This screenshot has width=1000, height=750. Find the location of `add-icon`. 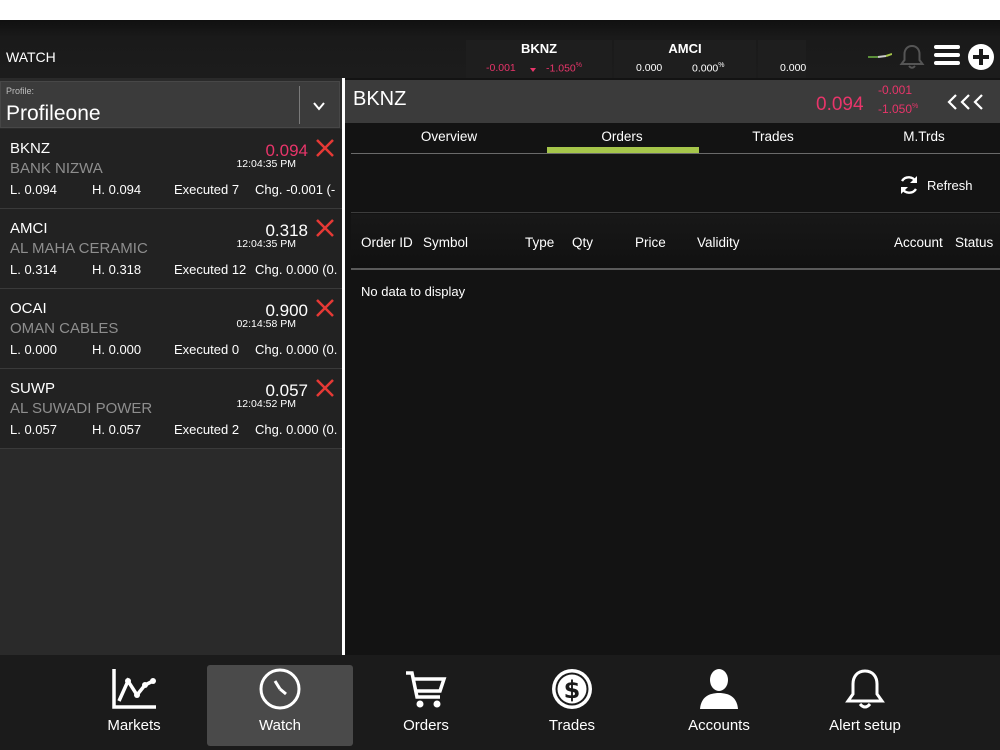

add-icon is located at coordinates (981, 57).